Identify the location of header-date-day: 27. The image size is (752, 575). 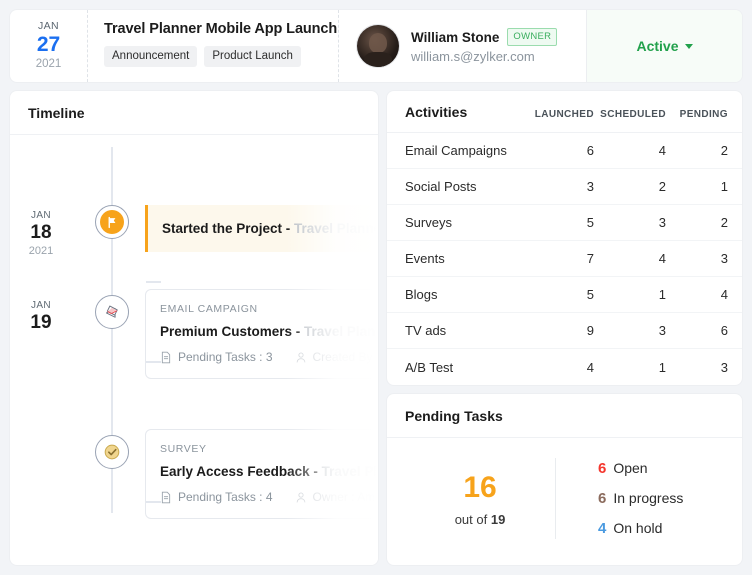
(48, 44).